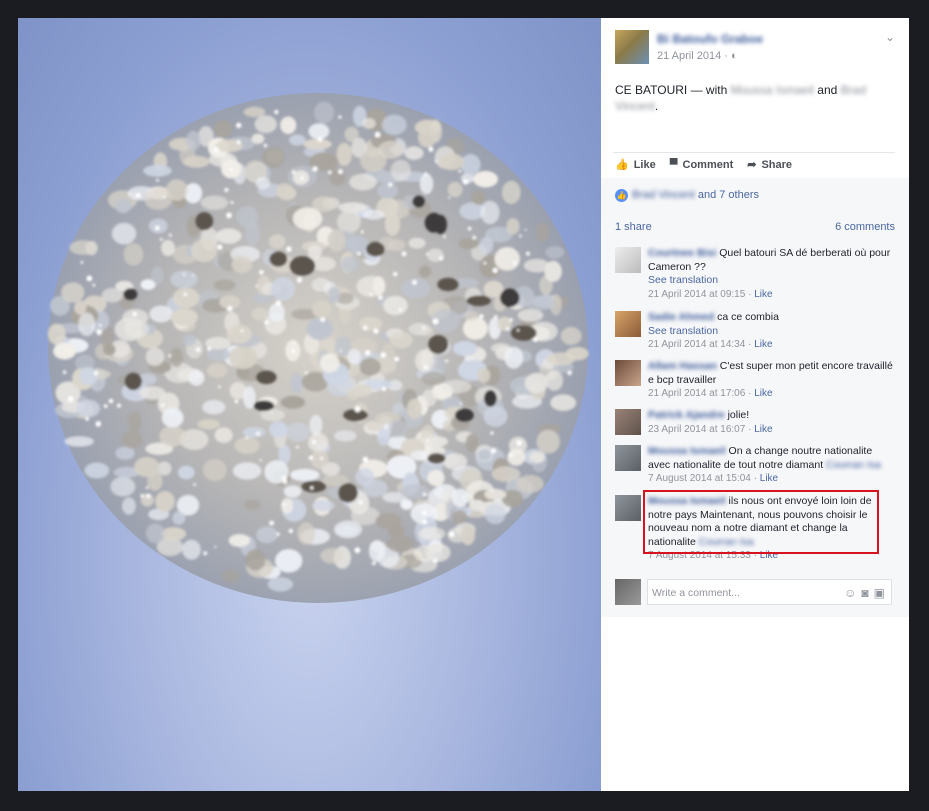 The width and height of the screenshot is (929, 811). What do you see at coordinates (696, 294) in the screenshot?
I see `comment-timestamp: 21 April 2014 at 09:15` at bounding box center [696, 294].